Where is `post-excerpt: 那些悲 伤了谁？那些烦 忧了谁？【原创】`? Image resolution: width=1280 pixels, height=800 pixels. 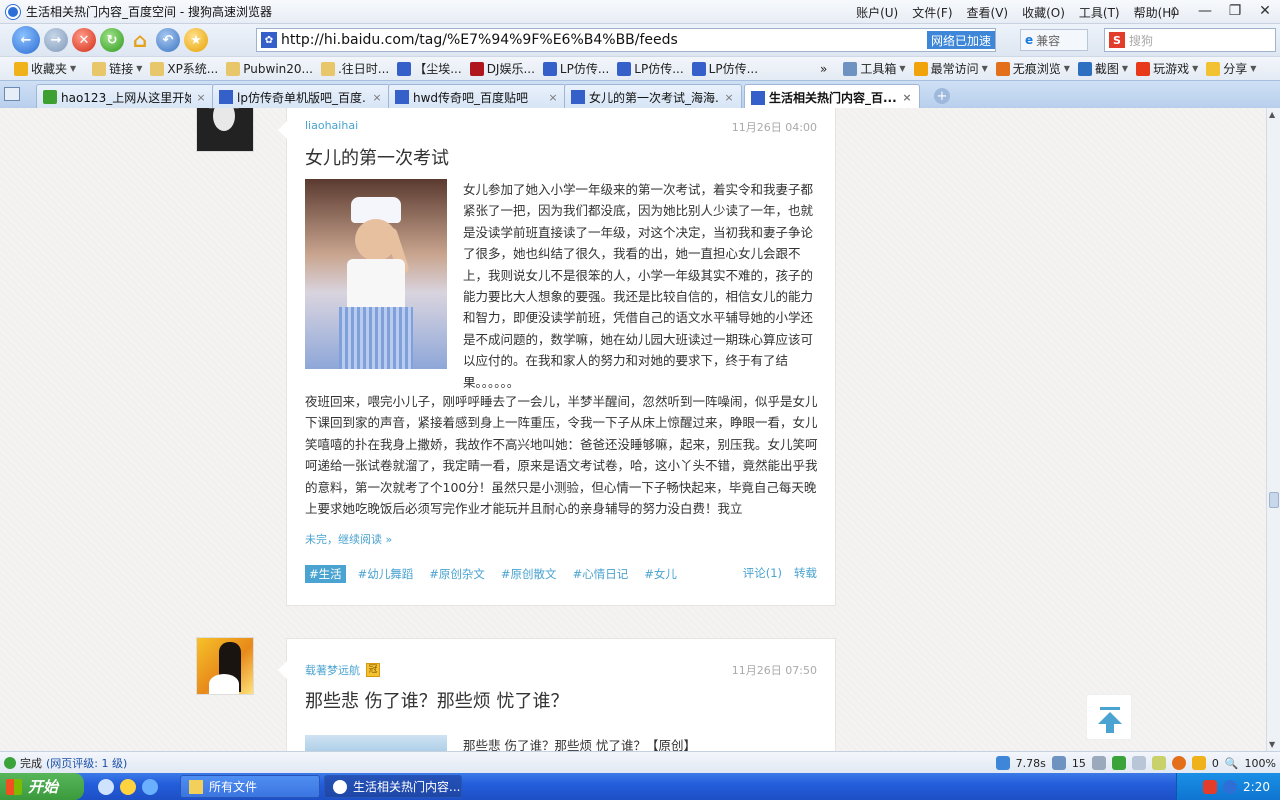
post-excerpt: 那些悲 伤了谁？那些烦 忧了谁？【原创】 is located at coordinates (579, 744).